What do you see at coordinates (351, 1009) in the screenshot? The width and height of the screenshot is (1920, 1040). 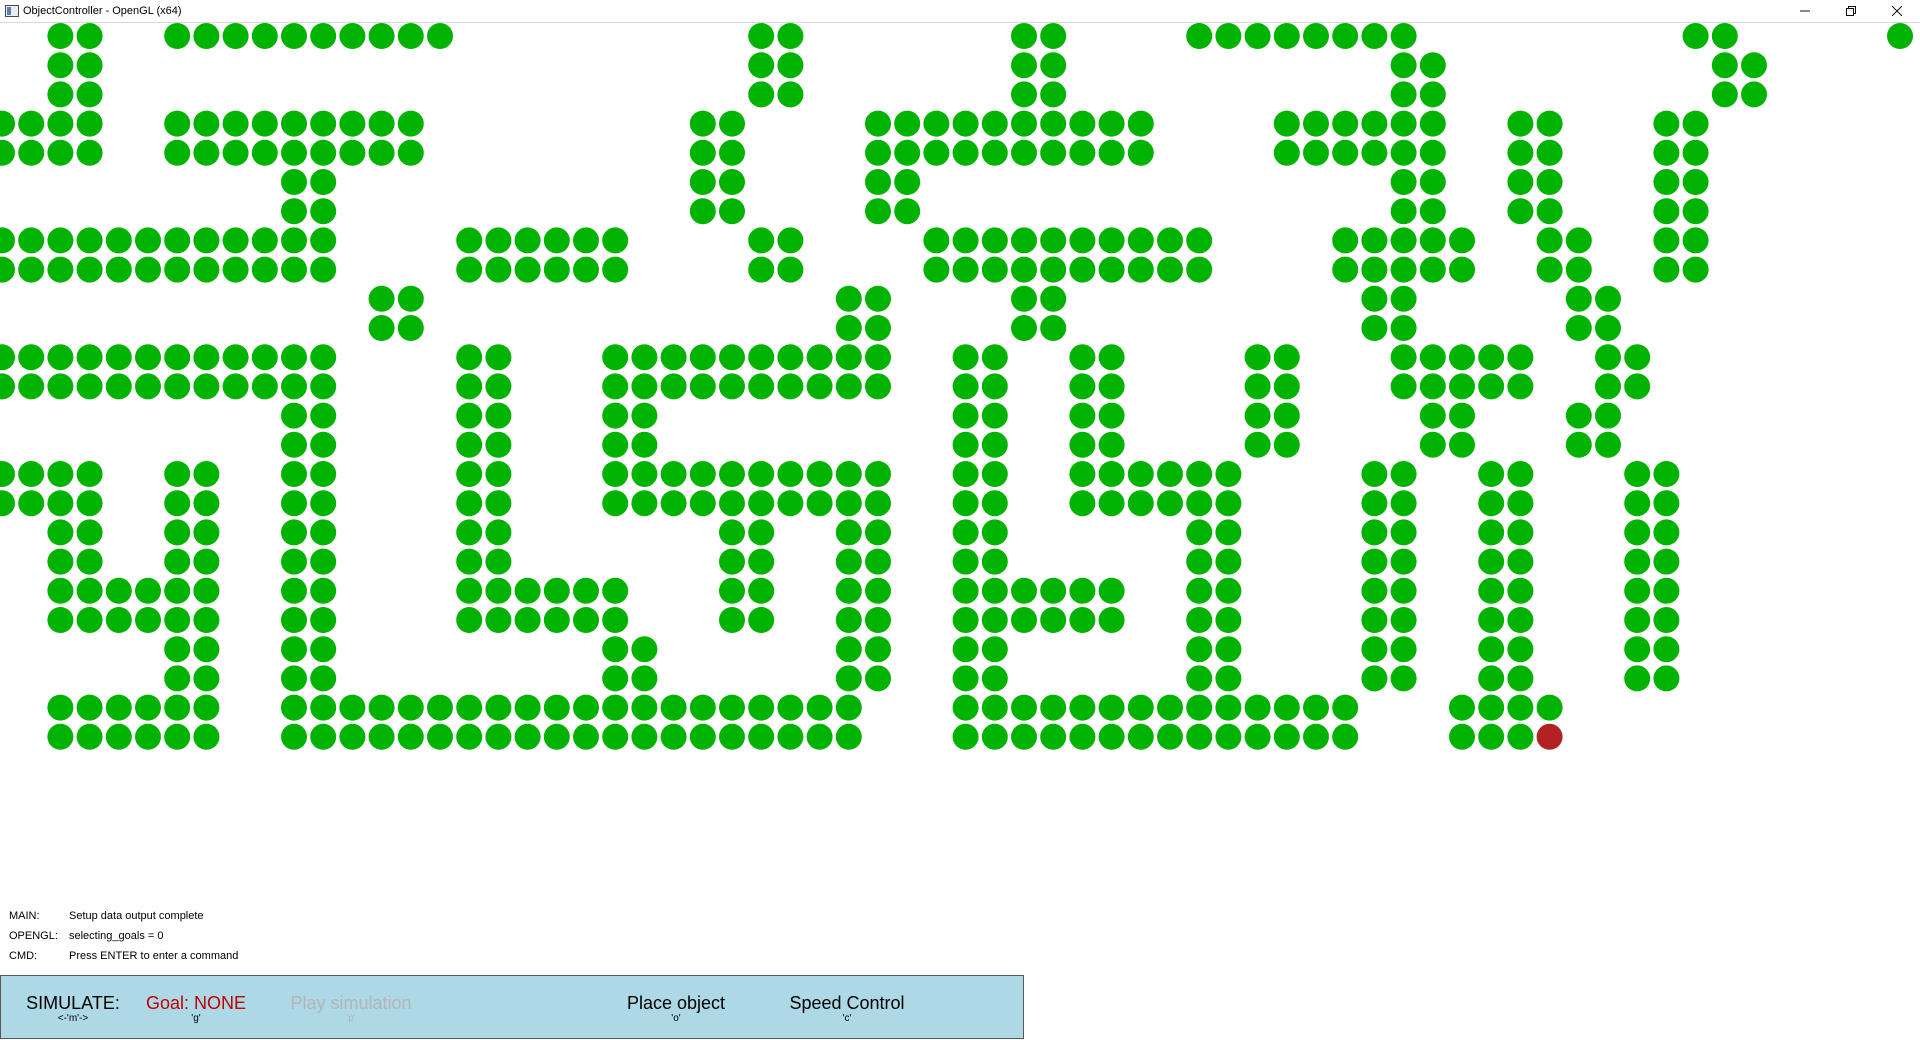 I see `play-simulation-button: Play simulation 'p'` at bounding box center [351, 1009].